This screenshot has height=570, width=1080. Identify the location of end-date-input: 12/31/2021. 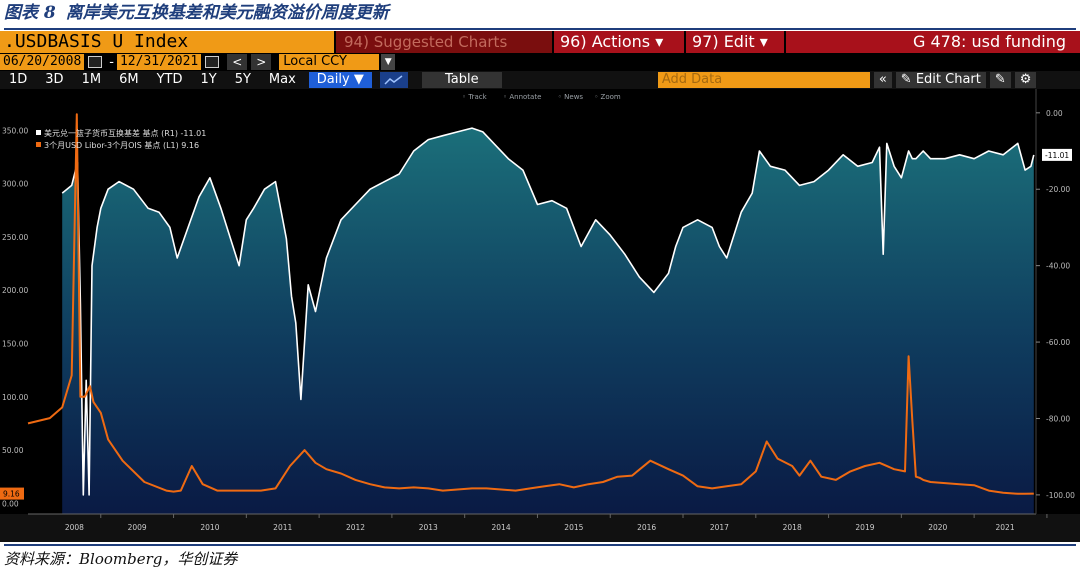
(159, 62).